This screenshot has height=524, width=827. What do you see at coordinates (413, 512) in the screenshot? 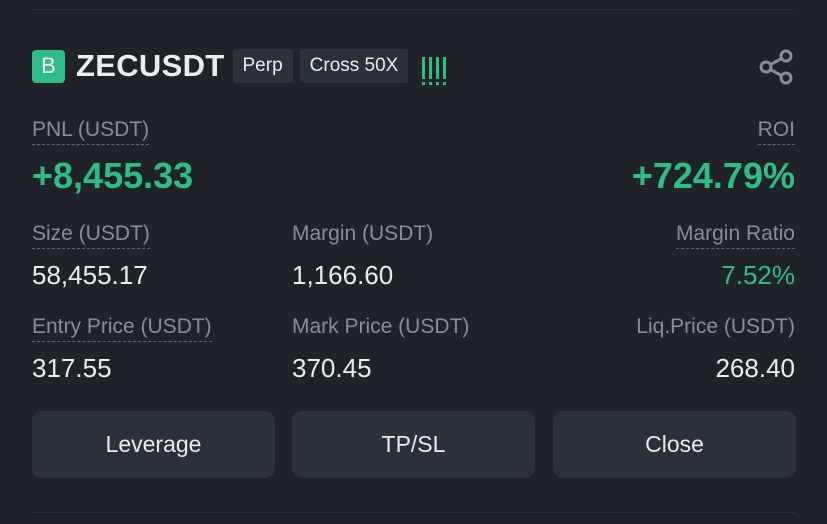
I see `bottom-divider` at bounding box center [413, 512].